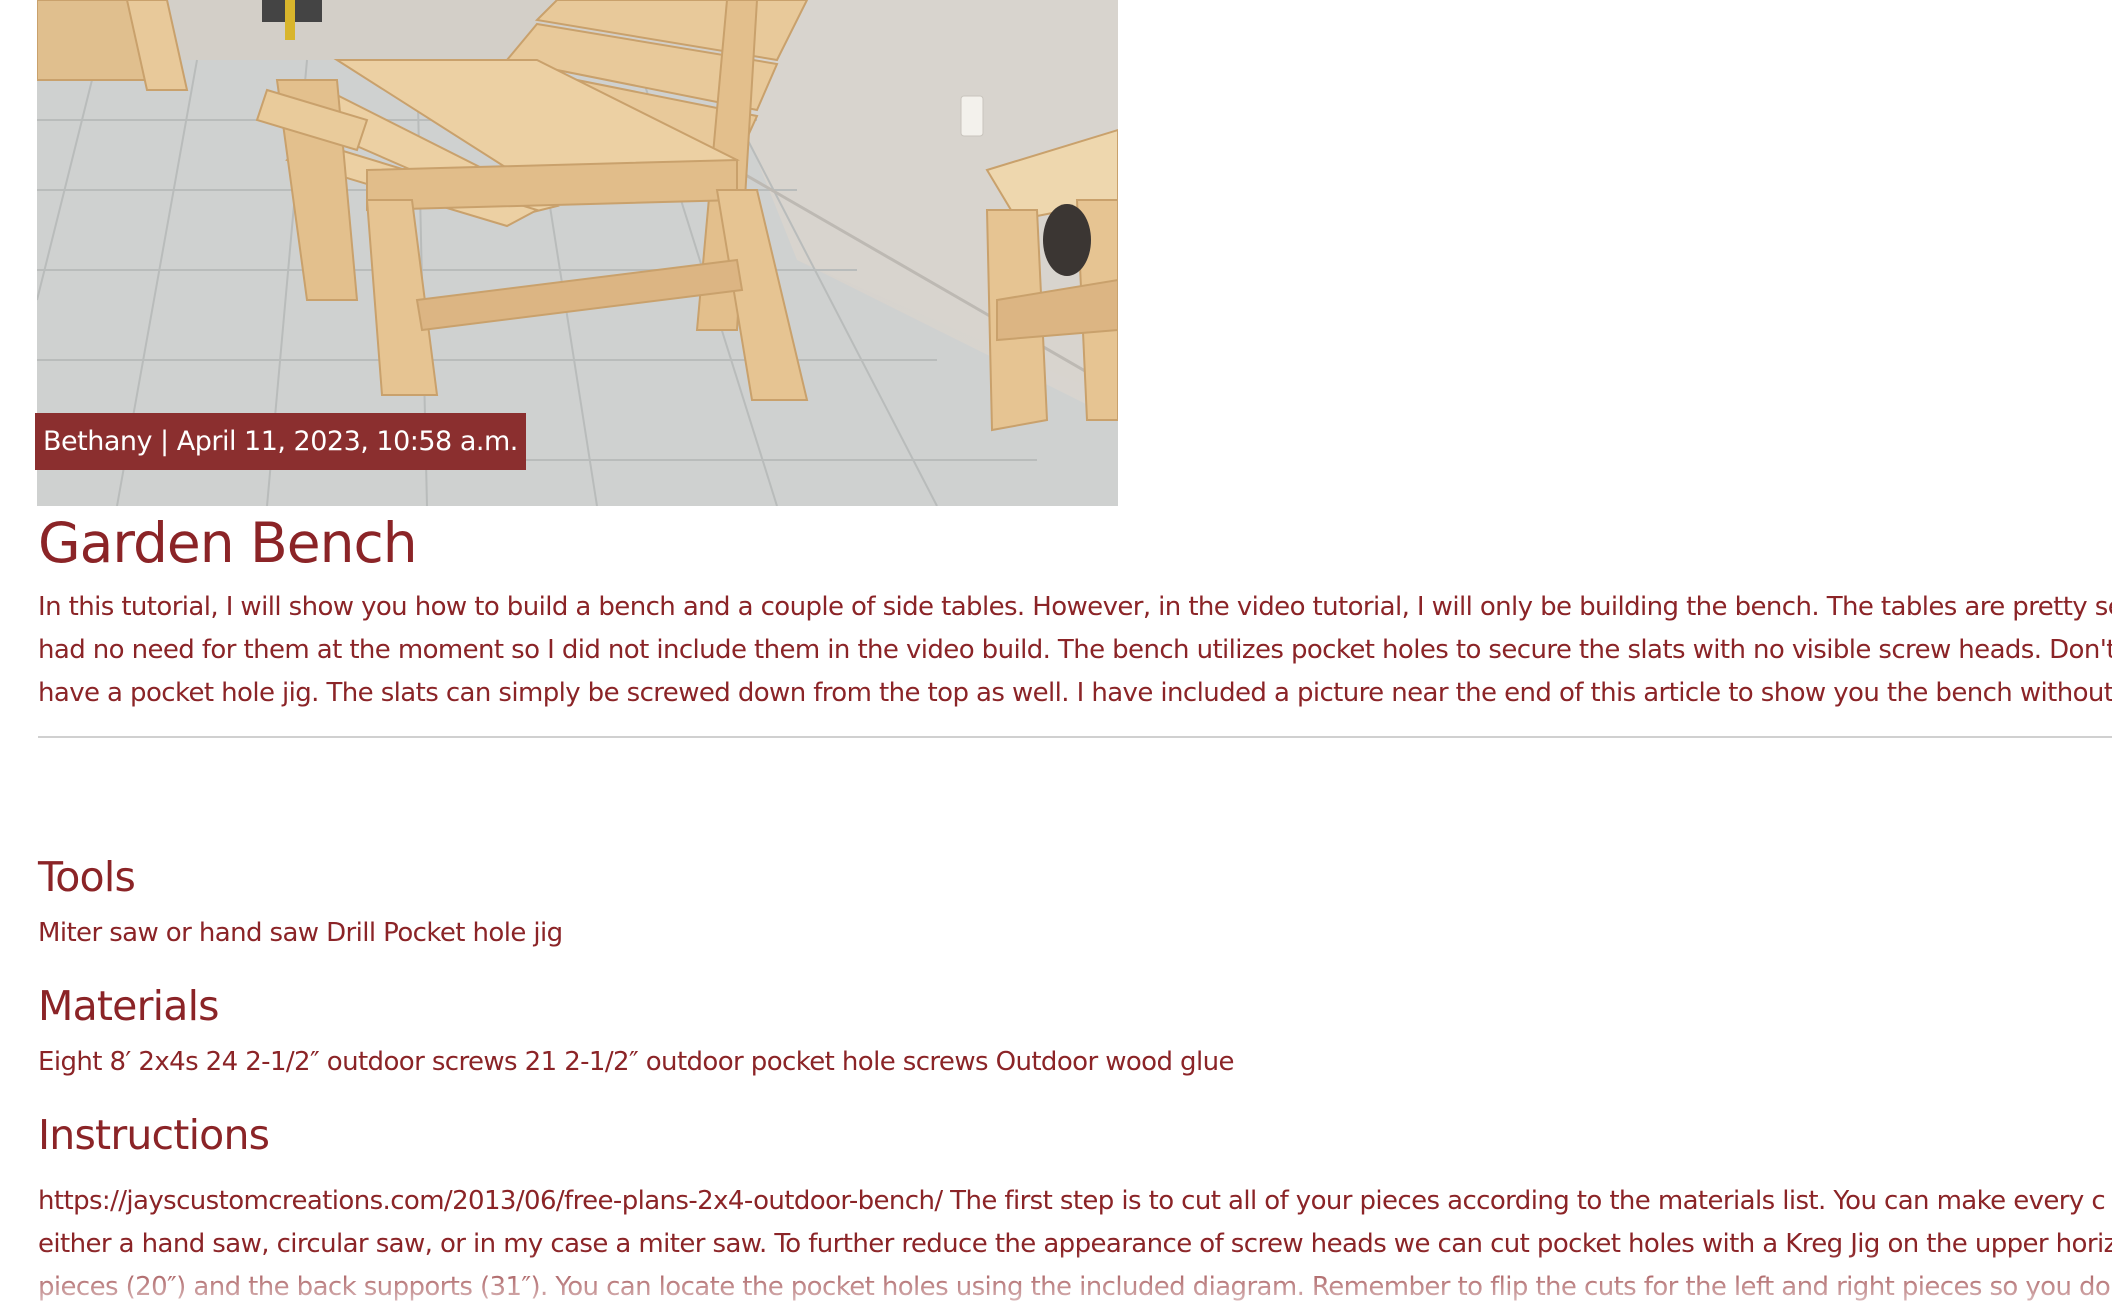 The width and height of the screenshot is (2112, 1316). Describe the element at coordinates (280, 441) in the screenshot. I see `byline-badge: Bethany | April 11, 2023, 10:58 a.m.` at that location.